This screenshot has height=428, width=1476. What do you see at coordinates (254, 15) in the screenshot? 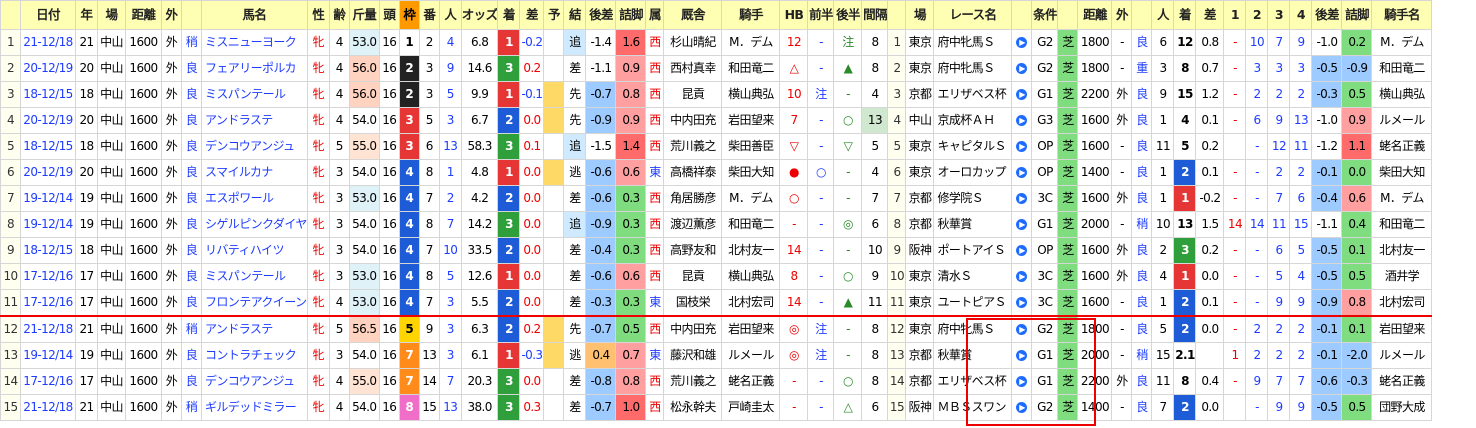
I see `column-header: 馬名` at bounding box center [254, 15].